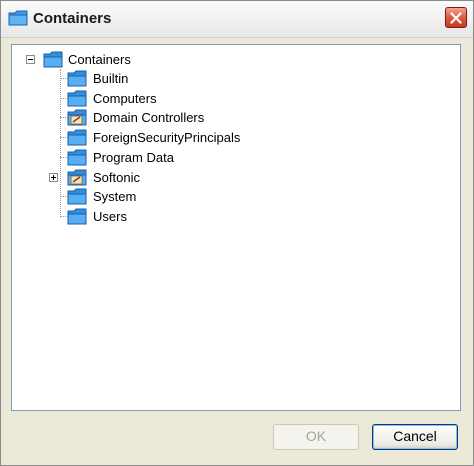  I want to click on tree-node-softonic: Softonic, so click(192, 178).